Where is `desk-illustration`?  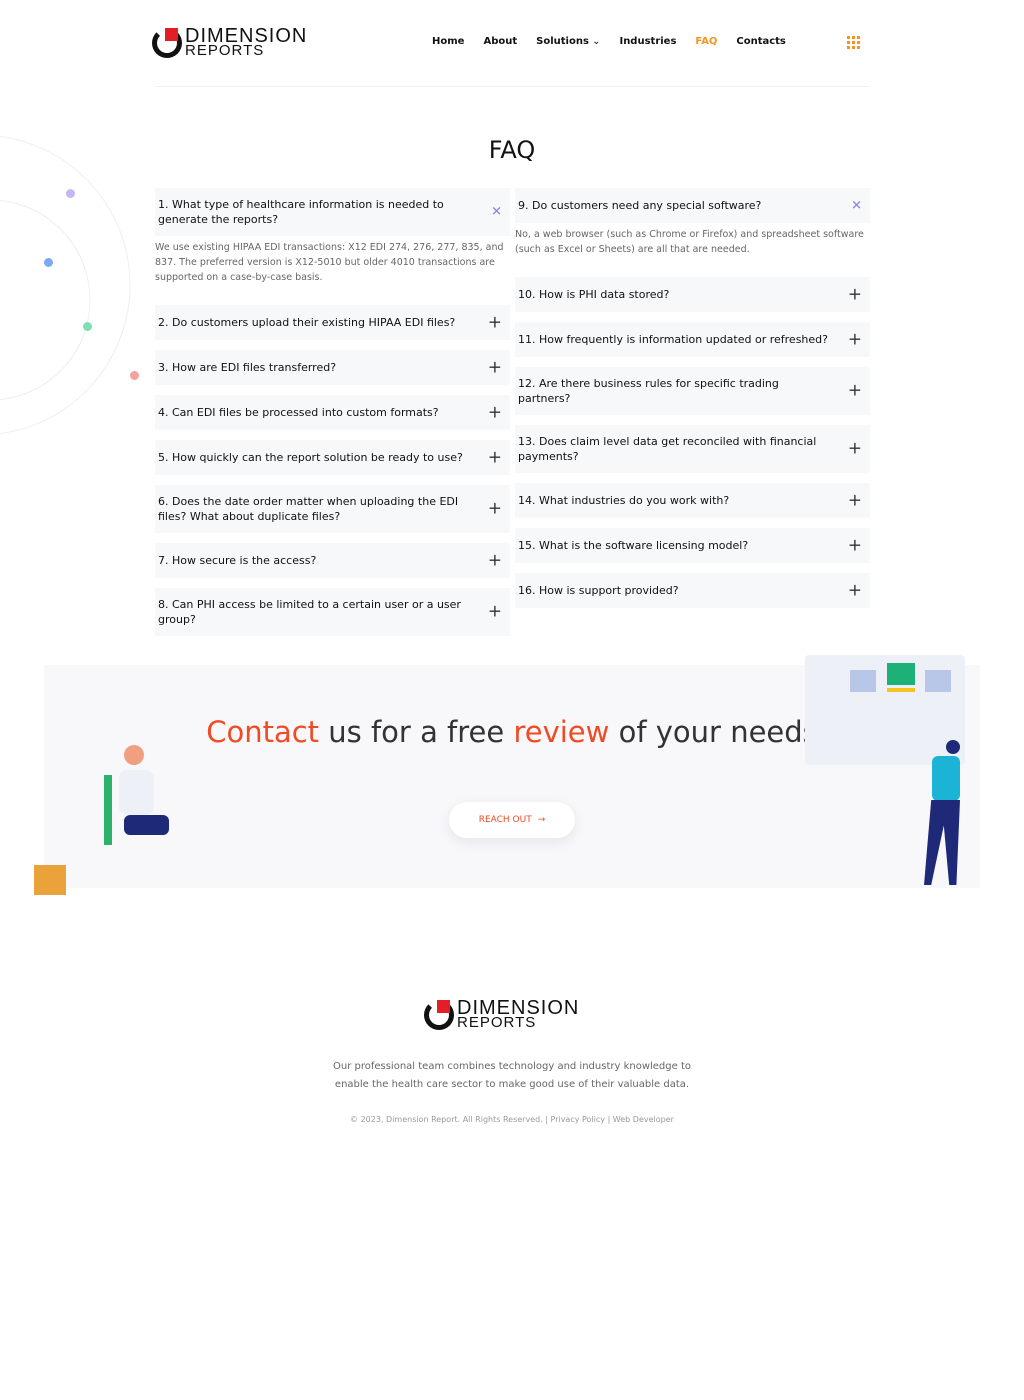
desk-illustration is located at coordinates (119, 817).